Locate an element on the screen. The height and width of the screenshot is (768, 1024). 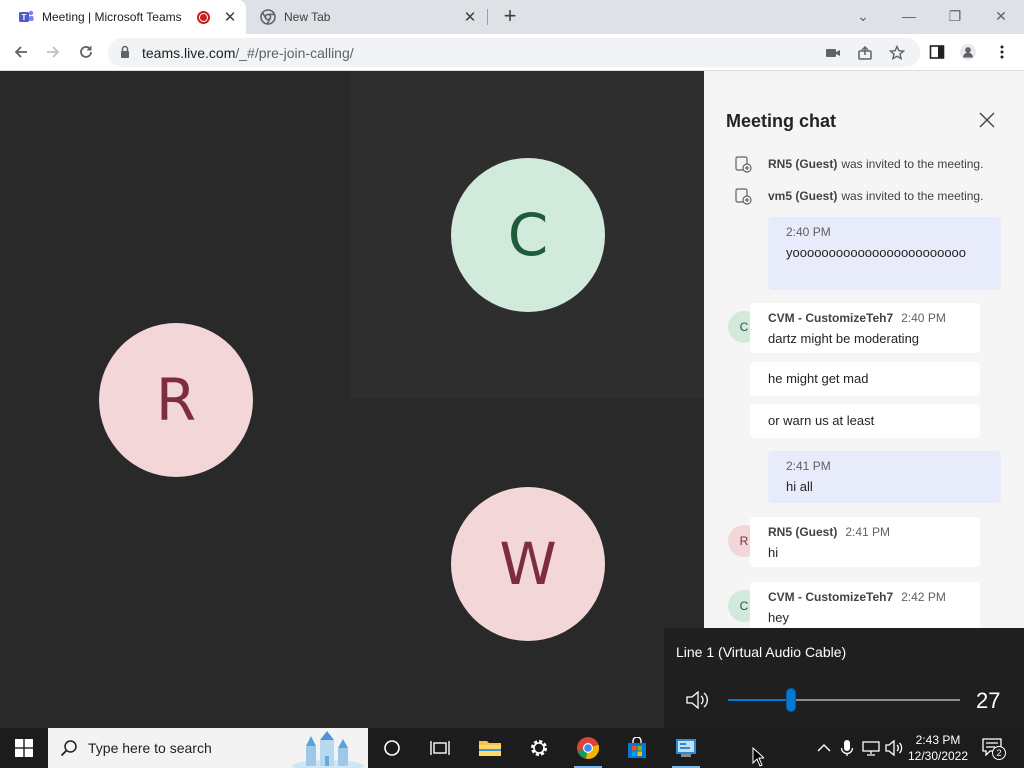
clock-time: 2:43 PM is located at coordinates (938, 740).